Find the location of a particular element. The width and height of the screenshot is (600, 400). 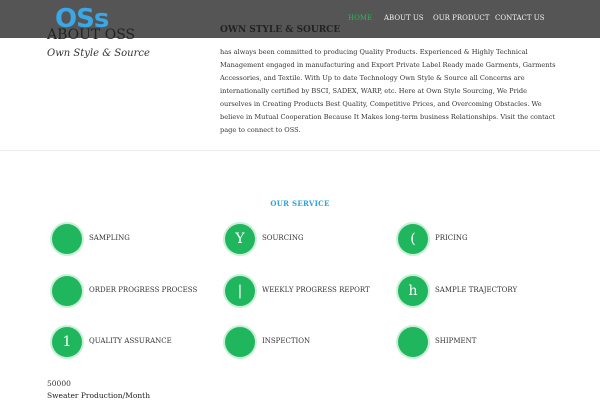

service-inspection: INSPECTION is located at coordinates (310, 342).